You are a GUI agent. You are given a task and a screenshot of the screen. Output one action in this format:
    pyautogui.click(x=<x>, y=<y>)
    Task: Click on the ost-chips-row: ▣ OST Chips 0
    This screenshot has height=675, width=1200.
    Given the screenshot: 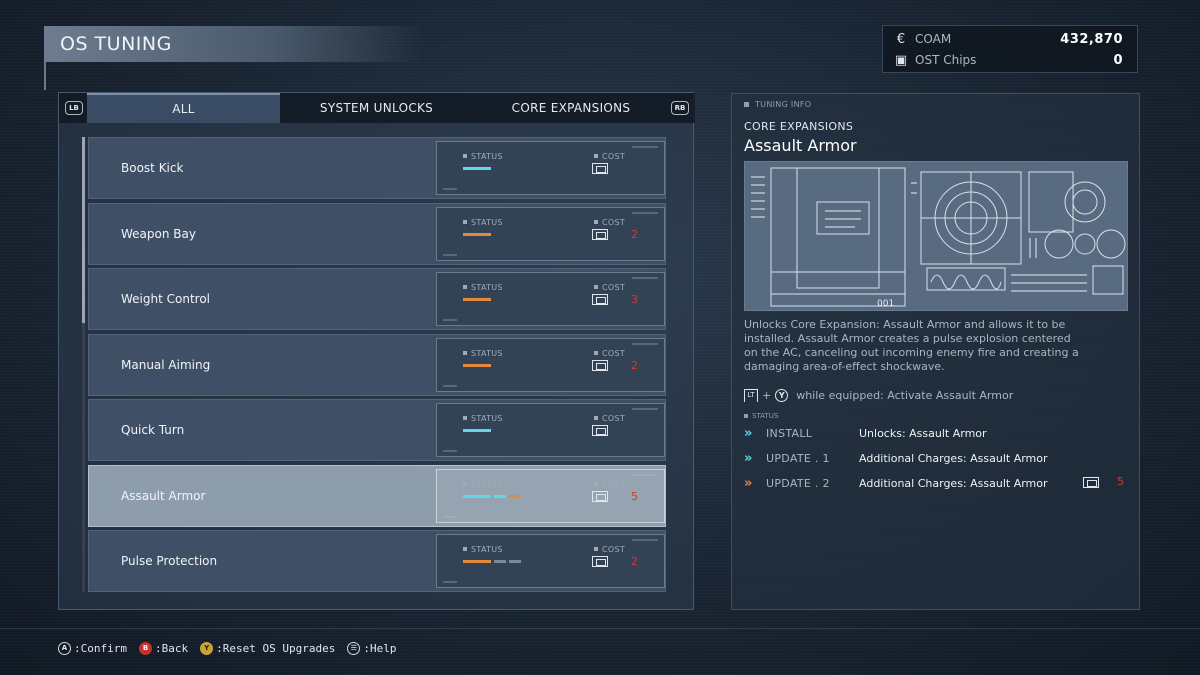 What is the action you would take?
    pyautogui.click(x=1008, y=60)
    